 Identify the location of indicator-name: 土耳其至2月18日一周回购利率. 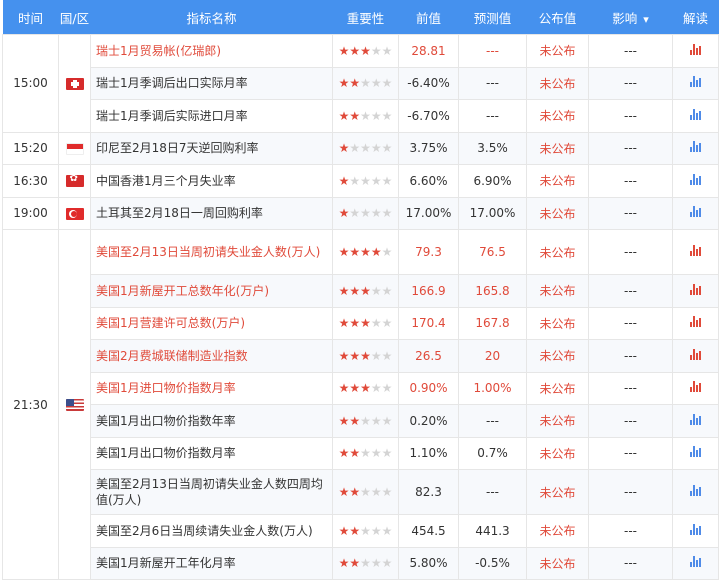
(211, 213).